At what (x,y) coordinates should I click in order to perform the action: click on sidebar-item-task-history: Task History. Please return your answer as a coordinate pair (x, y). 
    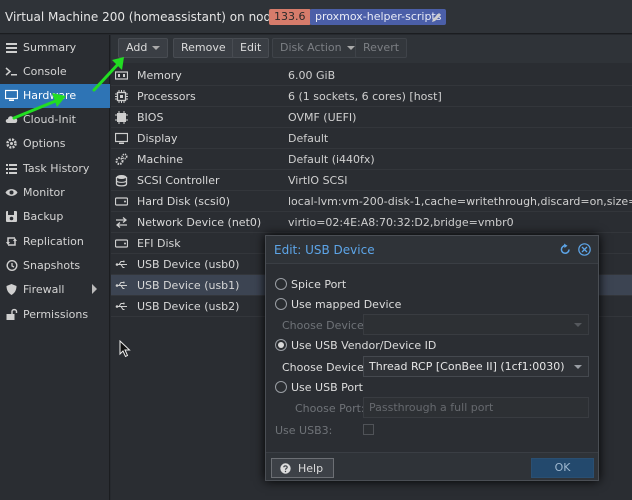
    Looking at the image, I should click on (55, 169).